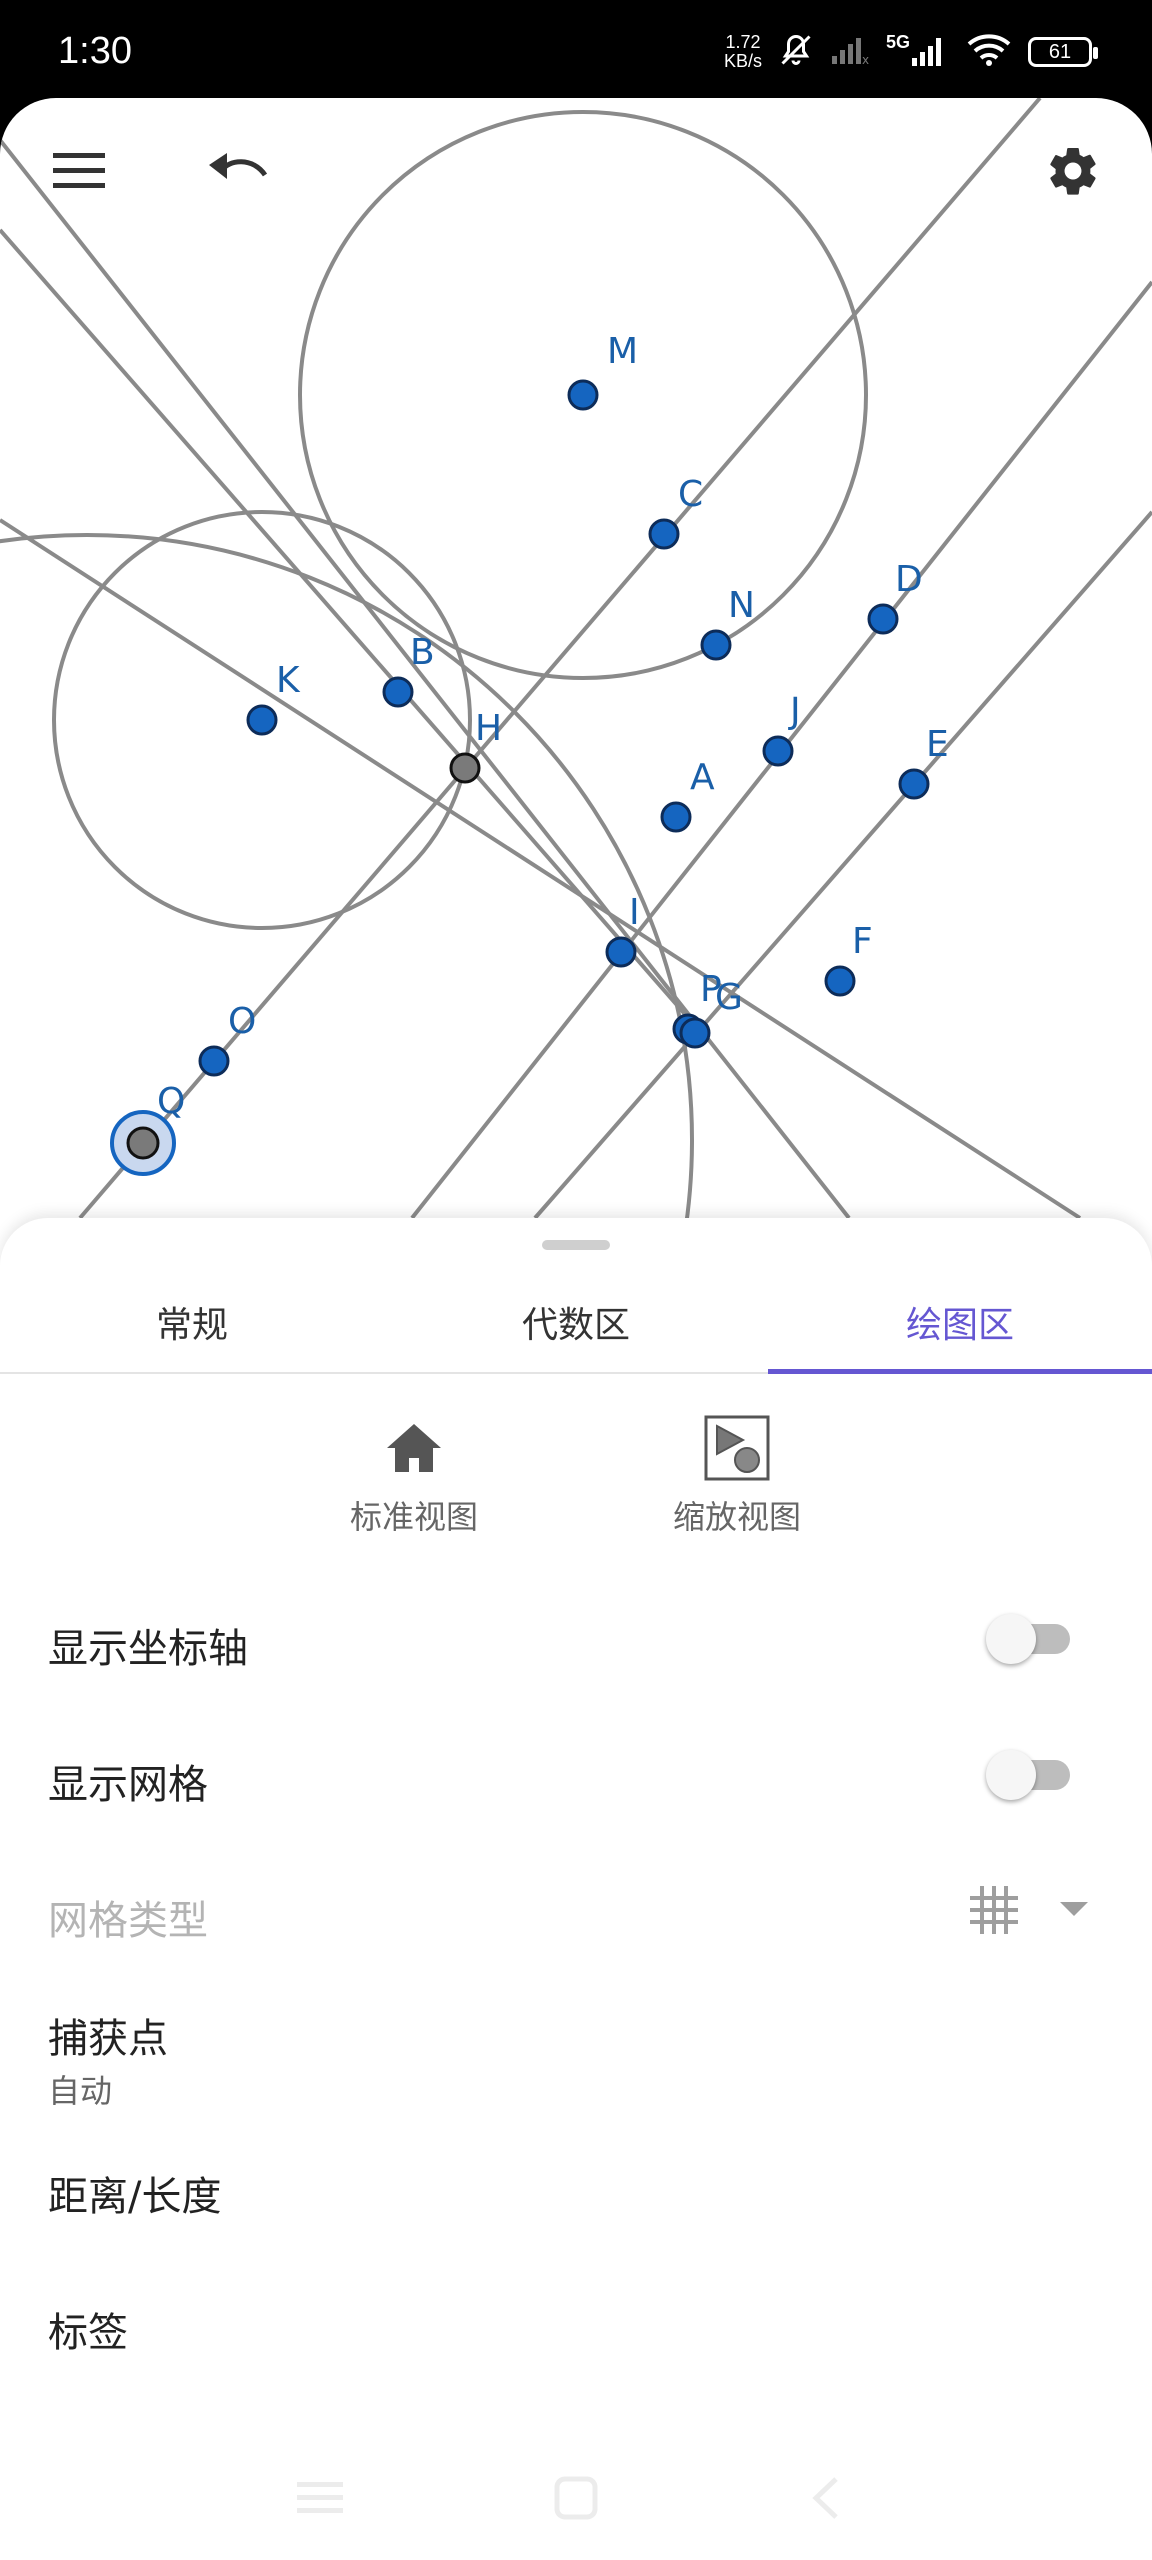 The image size is (1152, 2560). Describe the element at coordinates (960, 1322) in the screenshot. I see `tab-graphics: 绘图区` at that location.